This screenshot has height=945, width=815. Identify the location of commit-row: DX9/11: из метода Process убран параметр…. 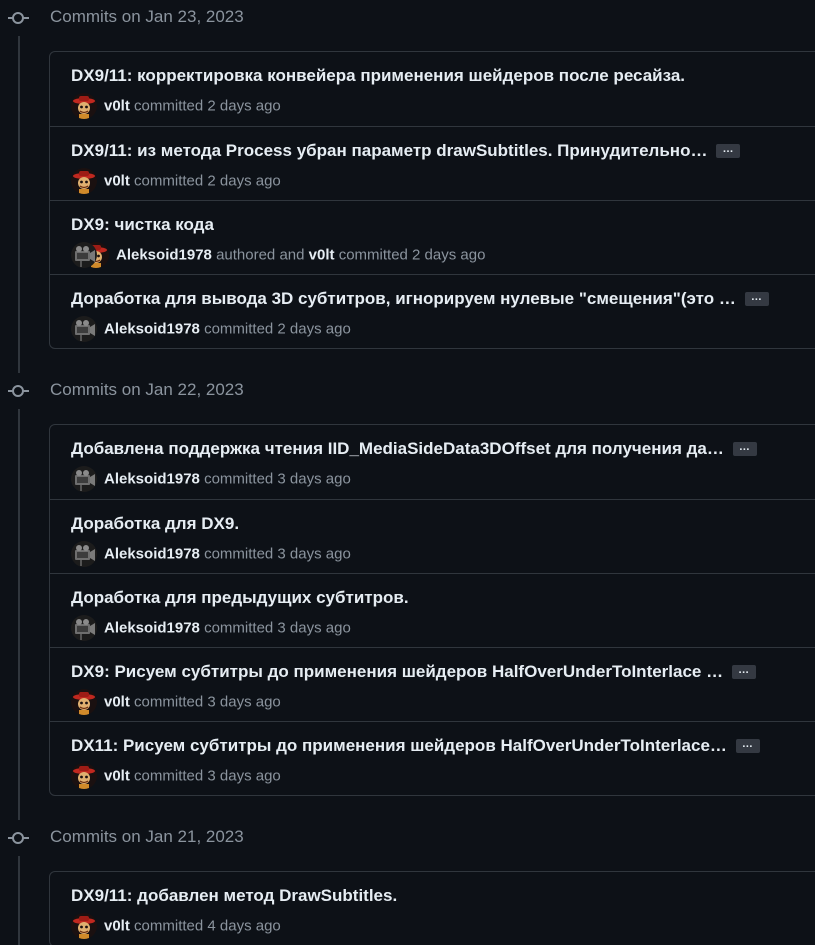
(432, 163).